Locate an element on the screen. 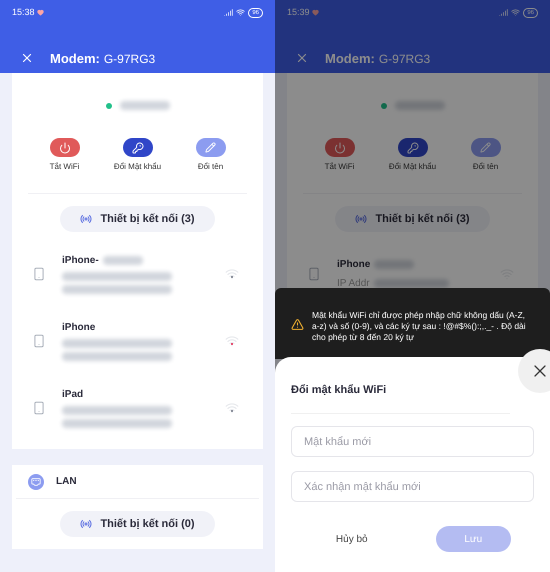  device-name: iPad is located at coordinates (73, 395).